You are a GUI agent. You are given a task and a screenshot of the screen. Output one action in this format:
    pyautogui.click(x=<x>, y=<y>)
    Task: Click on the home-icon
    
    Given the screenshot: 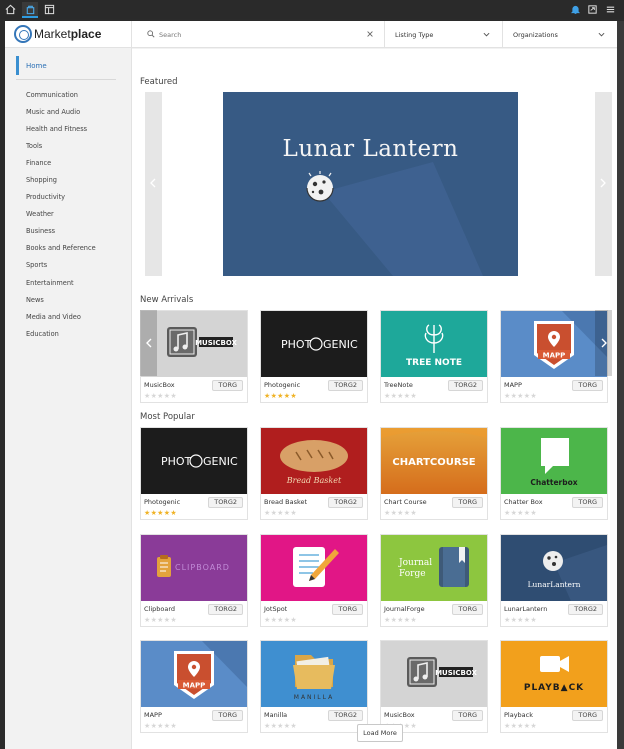 What is the action you would take?
    pyautogui.click(x=10, y=9)
    